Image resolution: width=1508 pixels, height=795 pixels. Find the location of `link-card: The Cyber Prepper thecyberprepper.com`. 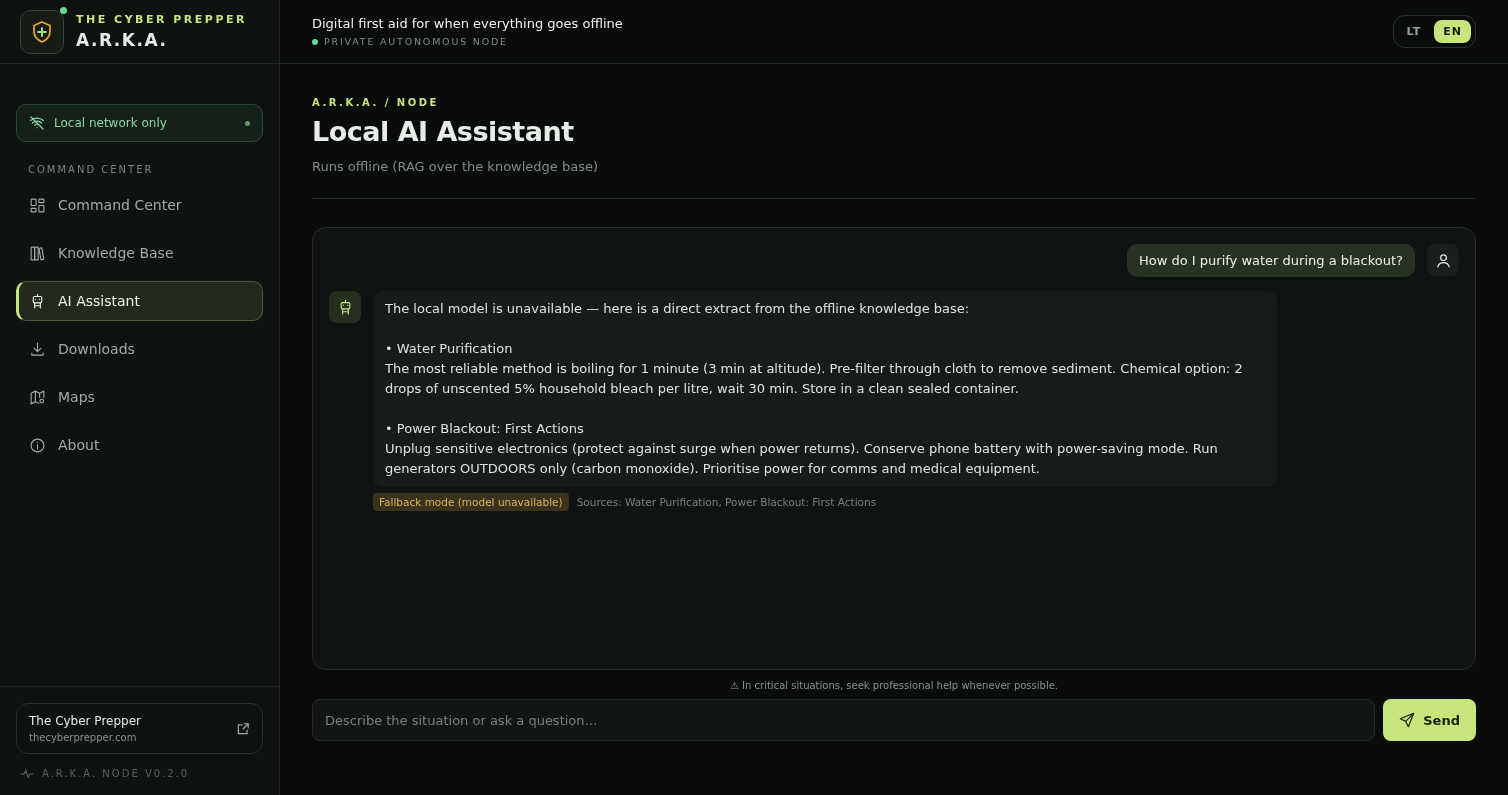

link-card: The Cyber Prepper thecyberprepper.com is located at coordinates (139, 728).